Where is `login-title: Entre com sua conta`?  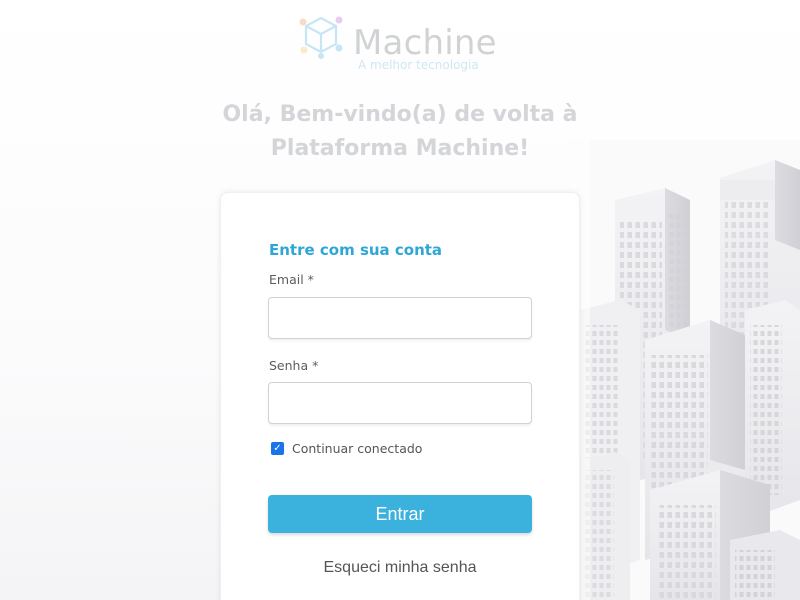
login-title: Entre com sua conta is located at coordinates (356, 250).